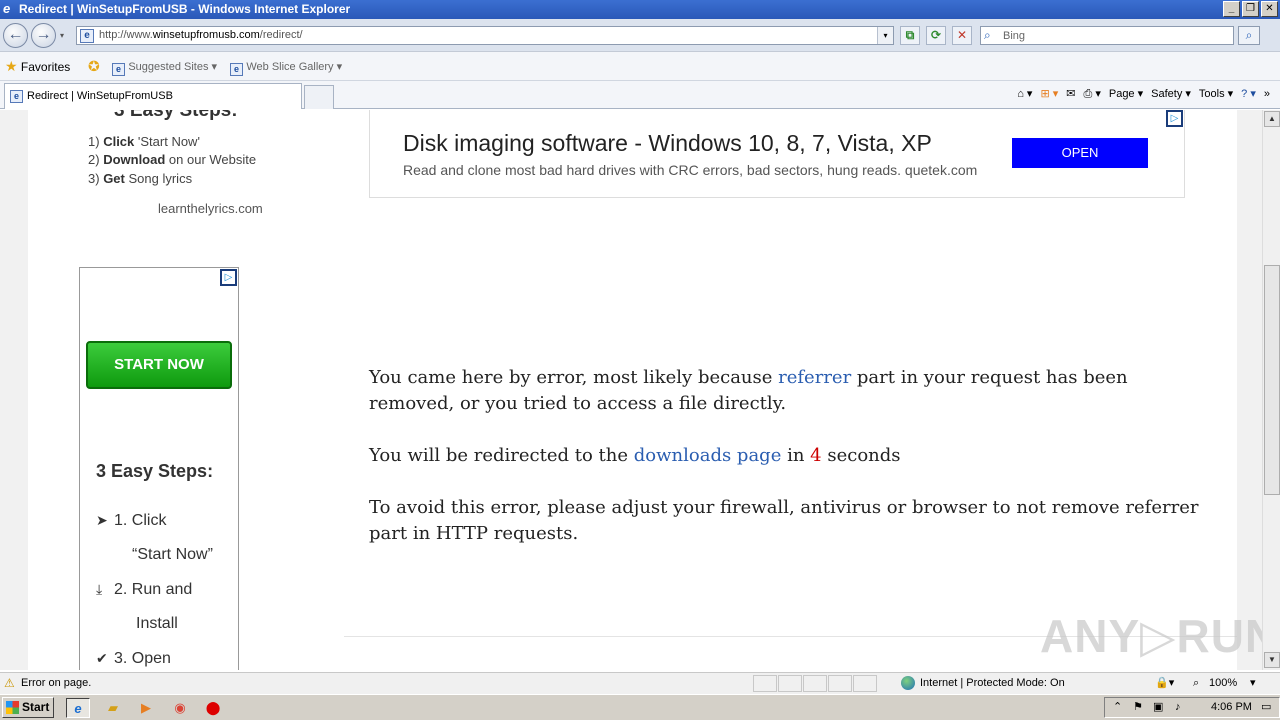 The image size is (1280, 720). Describe the element at coordinates (1272, 380) in the screenshot. I see `scrollbar-thumb` at that location.